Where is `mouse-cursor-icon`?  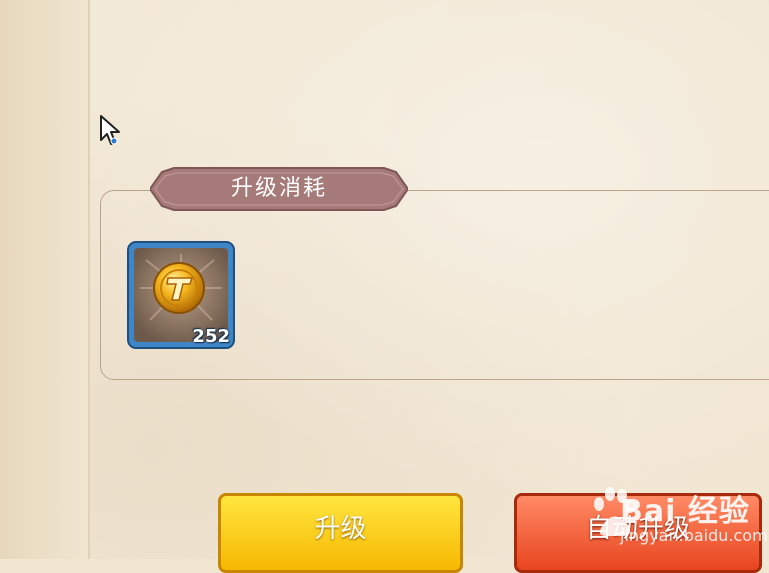 mouse-cursor-icon is located at coordinates (110, 130).